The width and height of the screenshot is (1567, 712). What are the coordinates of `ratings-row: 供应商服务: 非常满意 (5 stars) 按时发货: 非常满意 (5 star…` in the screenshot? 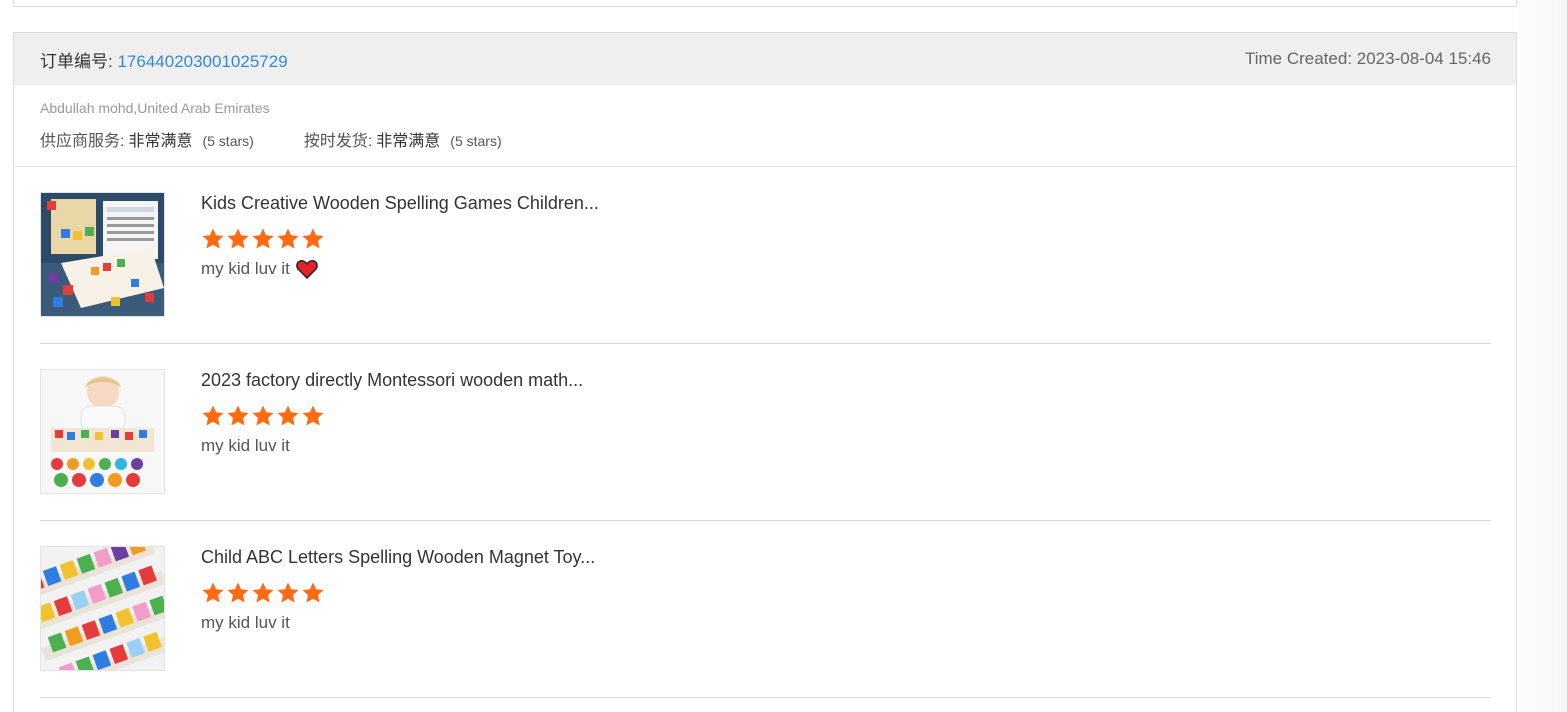 It's located at (765, 139).